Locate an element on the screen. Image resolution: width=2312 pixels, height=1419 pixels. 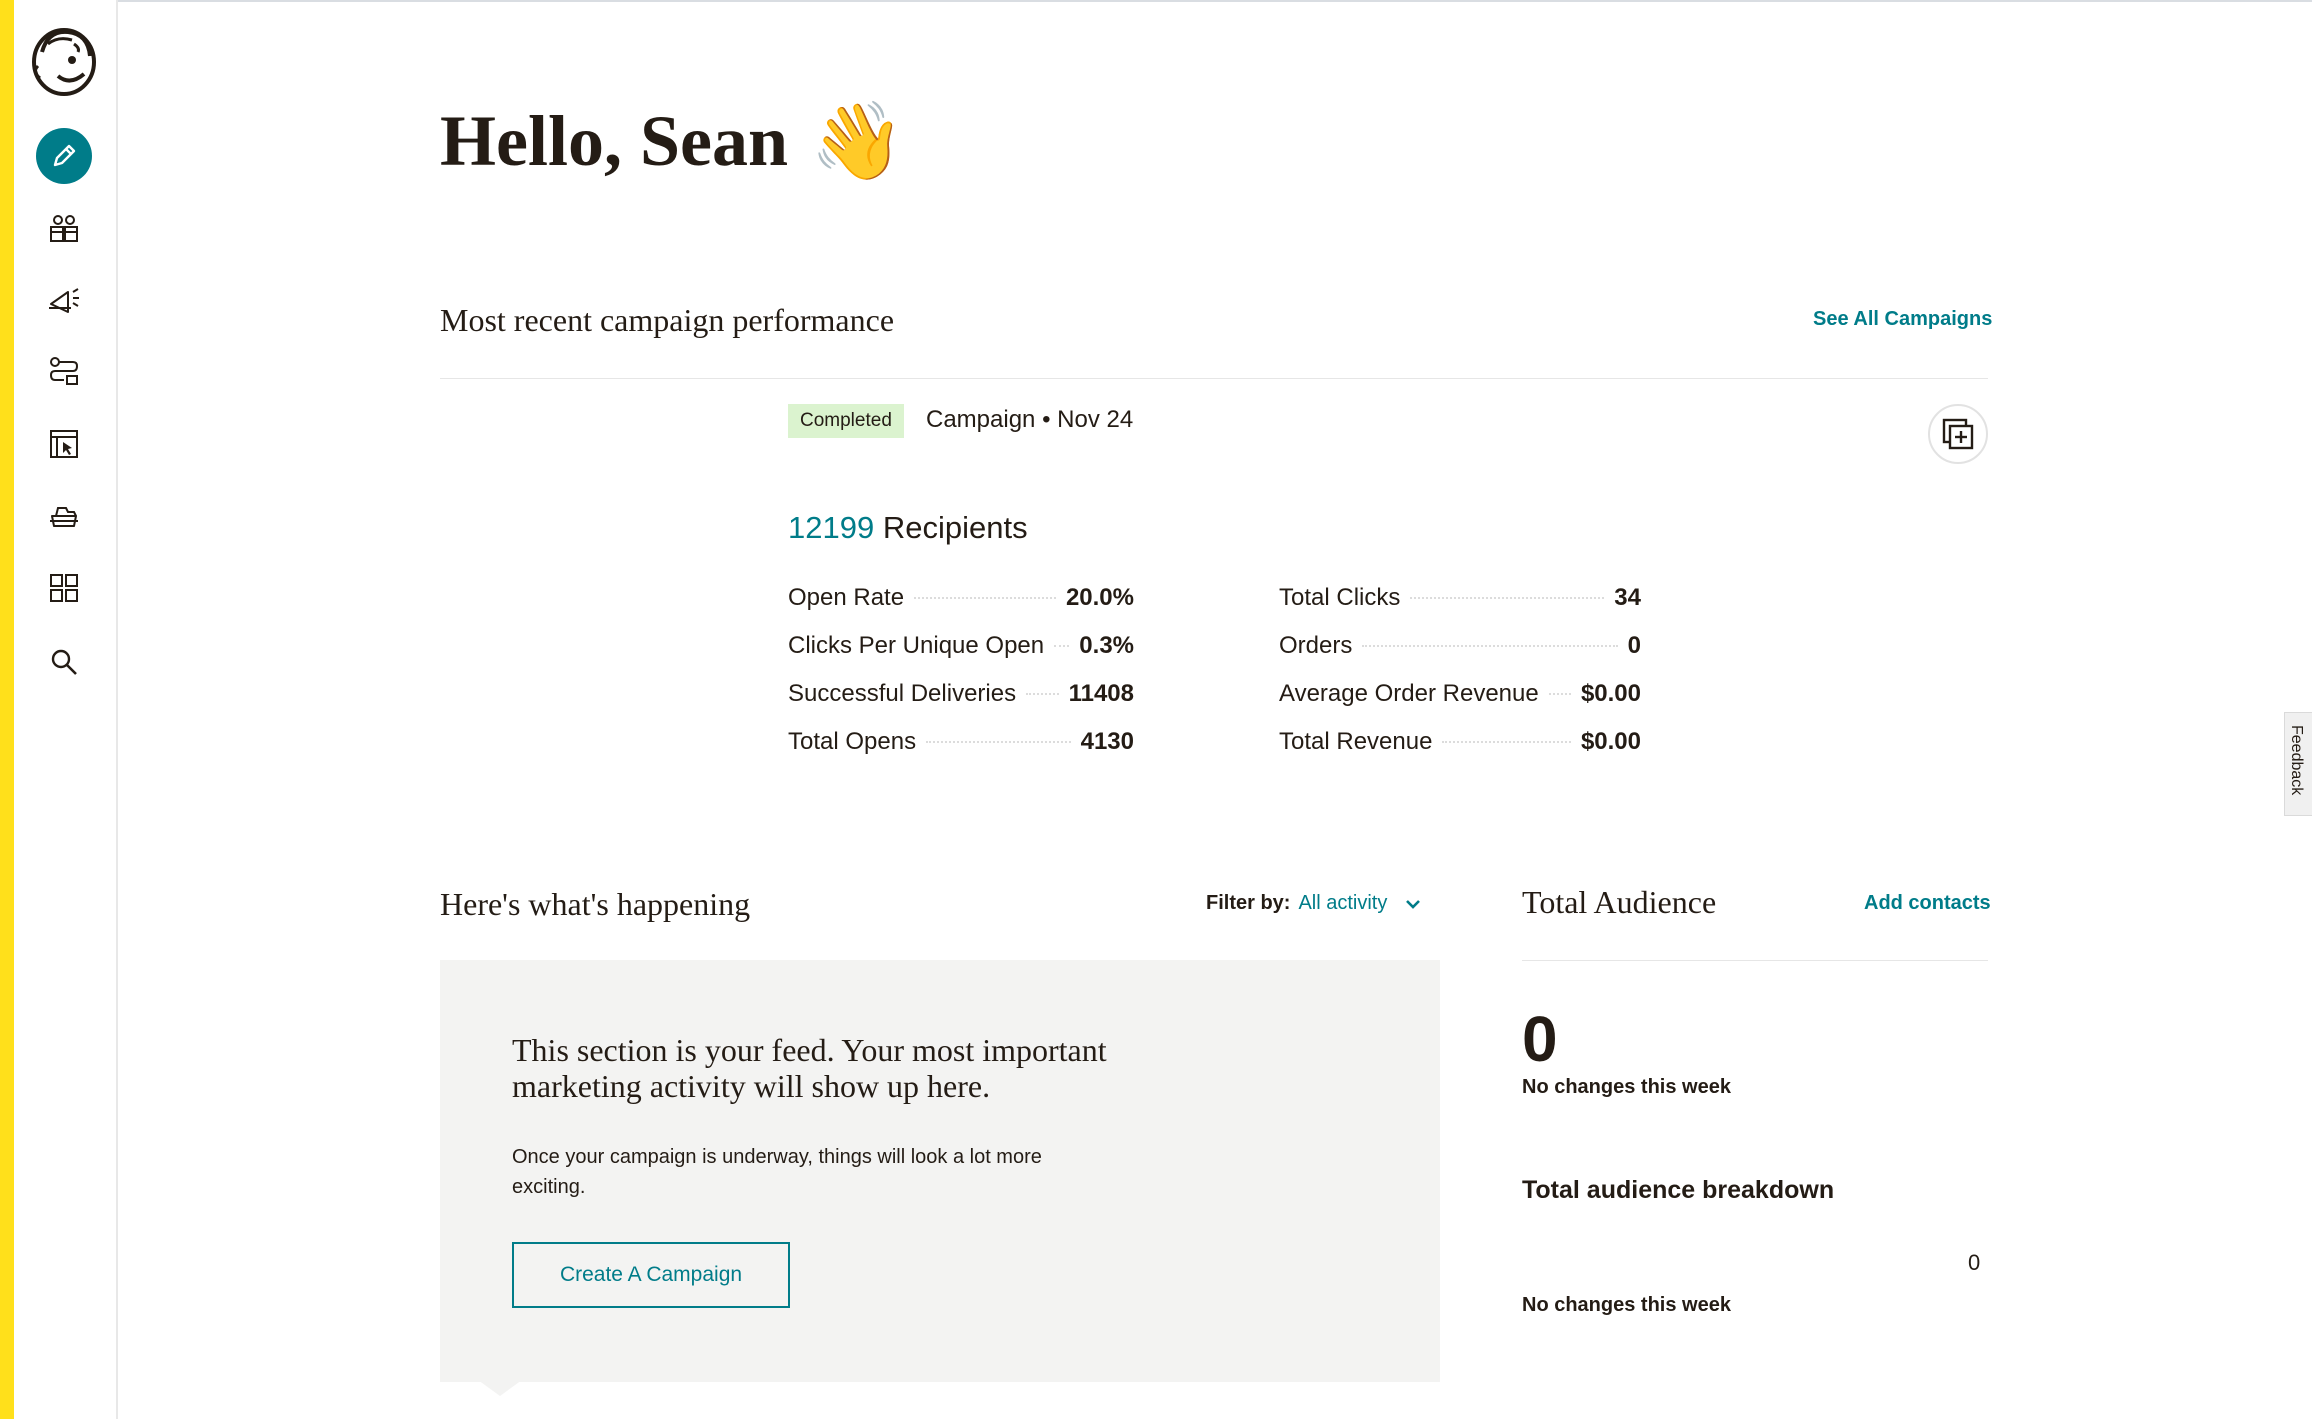
nav-create is located at coordinates (64, 156).